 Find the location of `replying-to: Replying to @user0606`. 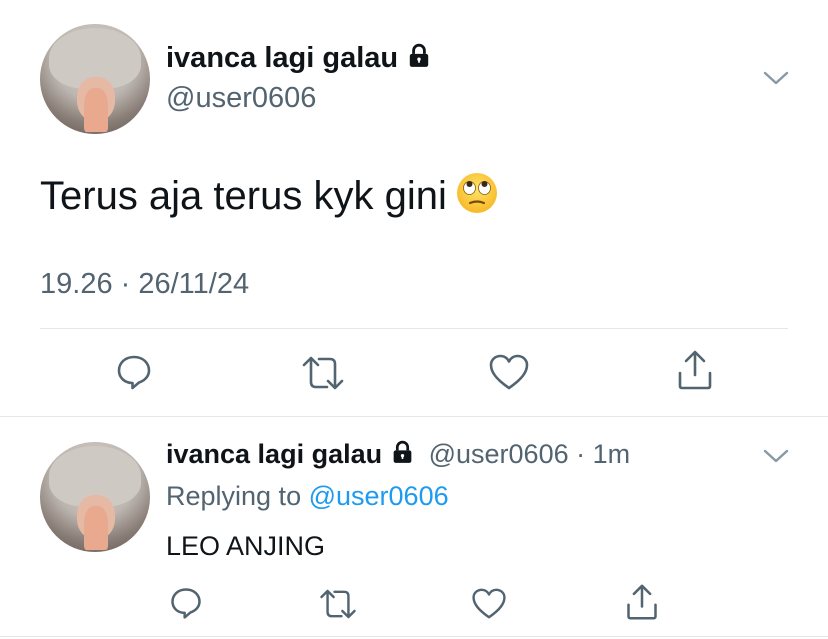

replying-to: Replying to @user0606 is located at coordinates (307, 496).